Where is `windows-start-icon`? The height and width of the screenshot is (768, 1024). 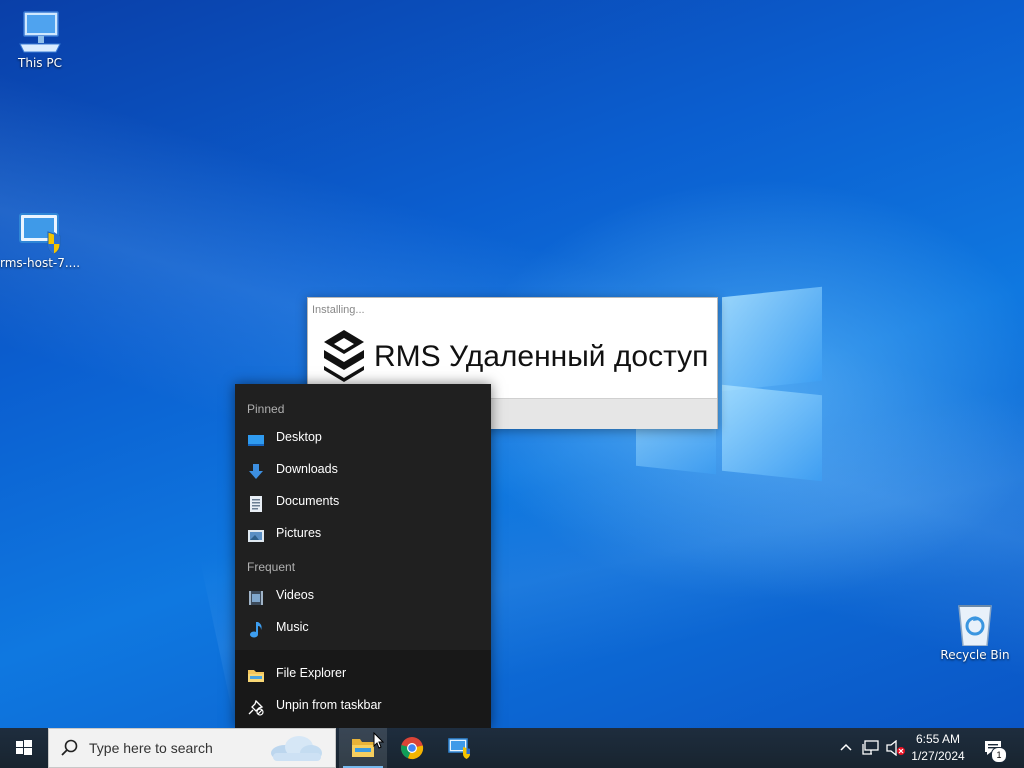 windows-start-icon is located at coordinates (24, 747).